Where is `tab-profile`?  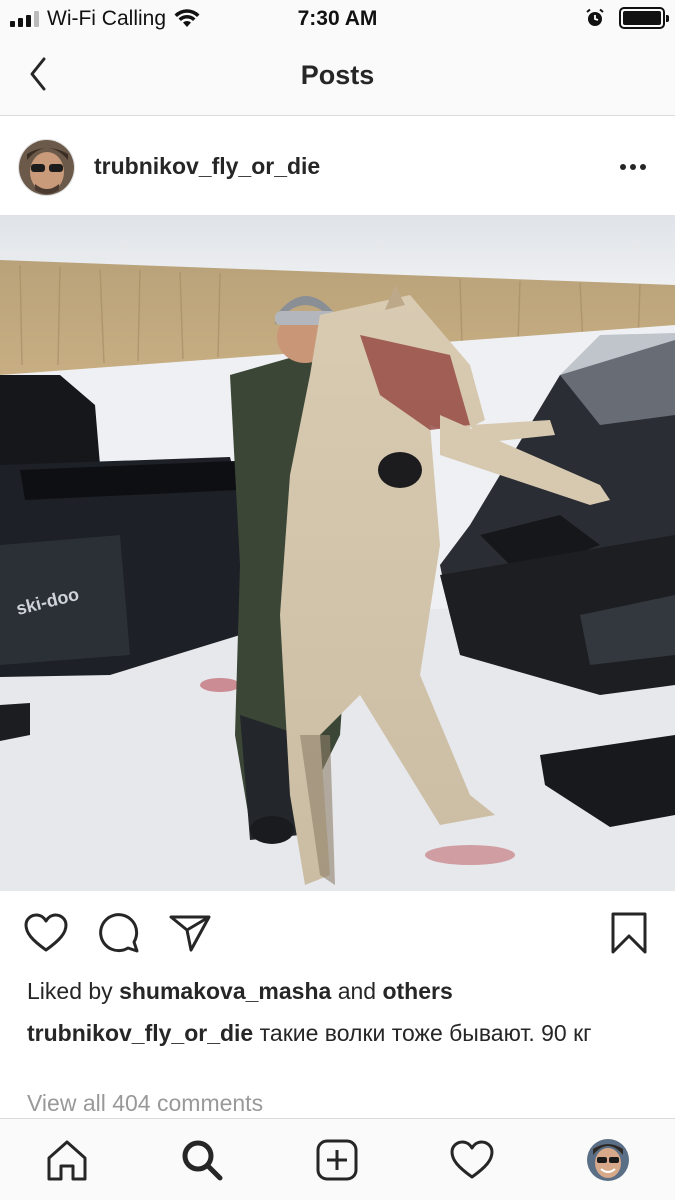
tab-profile is located at coordinates (608, 1160).